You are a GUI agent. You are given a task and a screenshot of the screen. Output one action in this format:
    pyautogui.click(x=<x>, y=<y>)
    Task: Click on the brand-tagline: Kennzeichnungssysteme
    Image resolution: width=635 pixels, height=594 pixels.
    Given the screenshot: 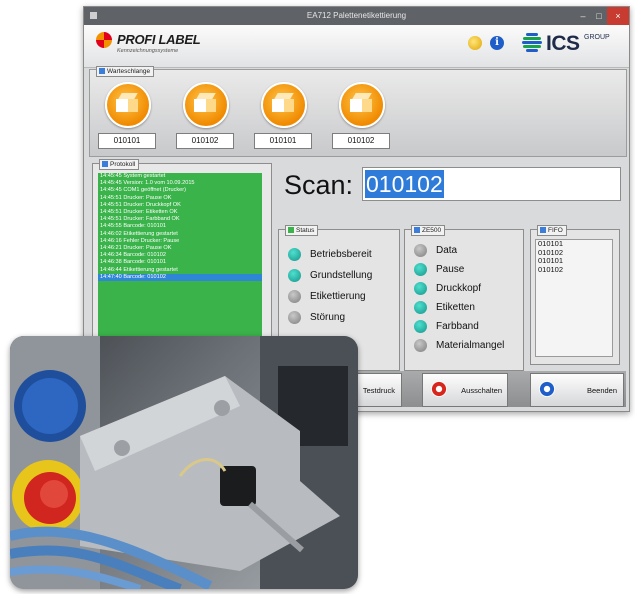 What is the action you would take?
    pyautogui.click(x=148, y=51)
    